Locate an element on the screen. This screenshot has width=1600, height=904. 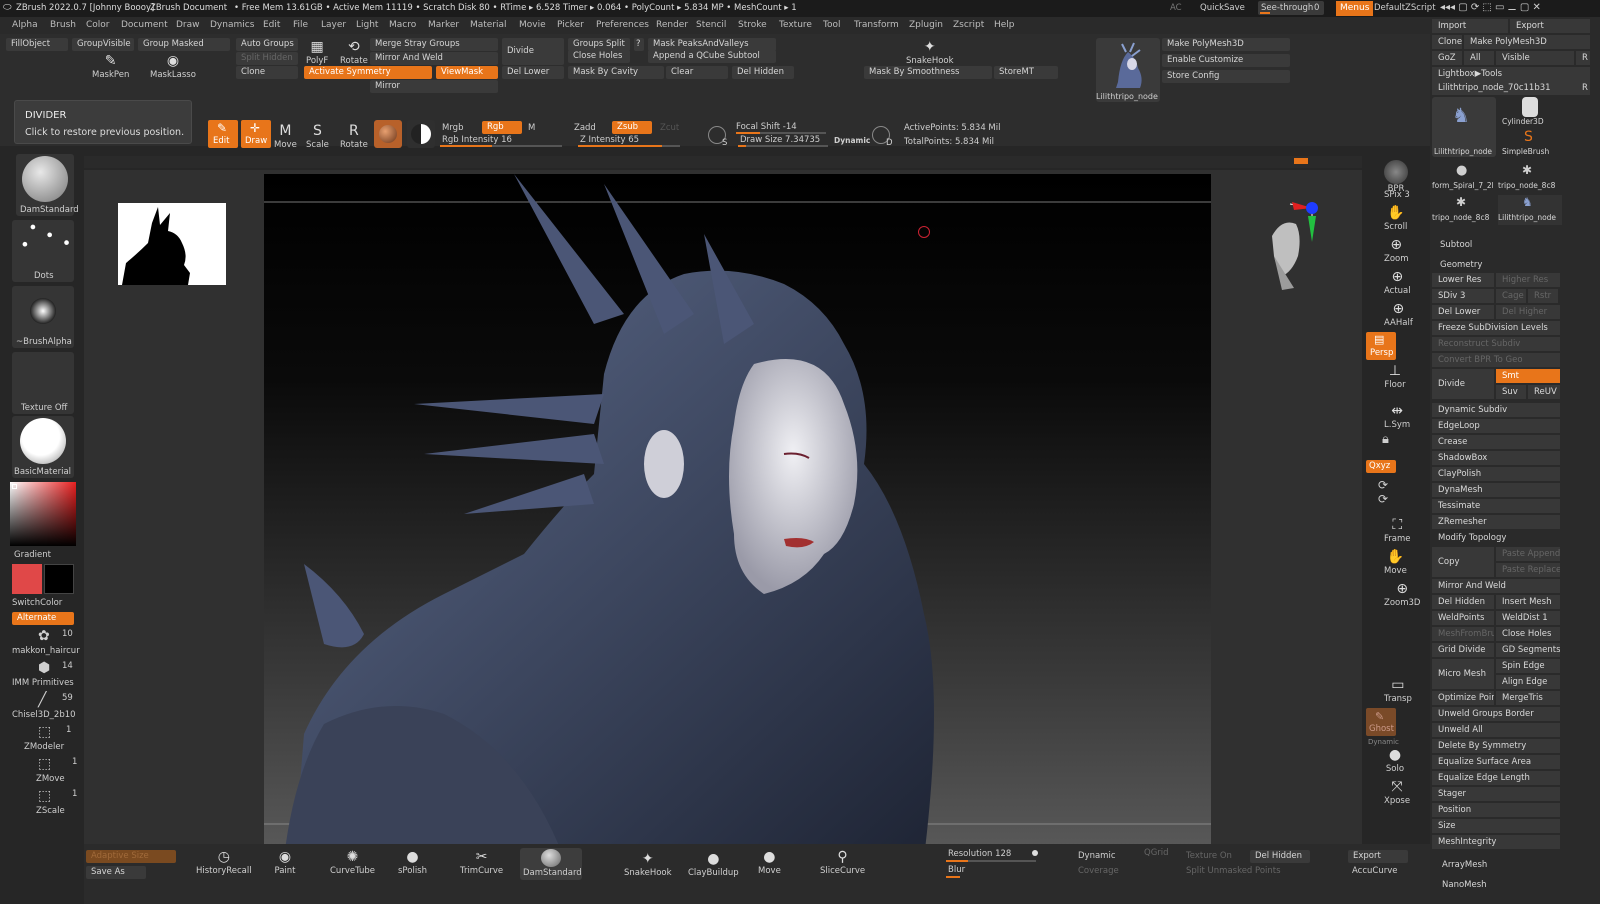
tool-thumb-simplebrush: S SimpleBrush is located at coordinates (1530, 144).